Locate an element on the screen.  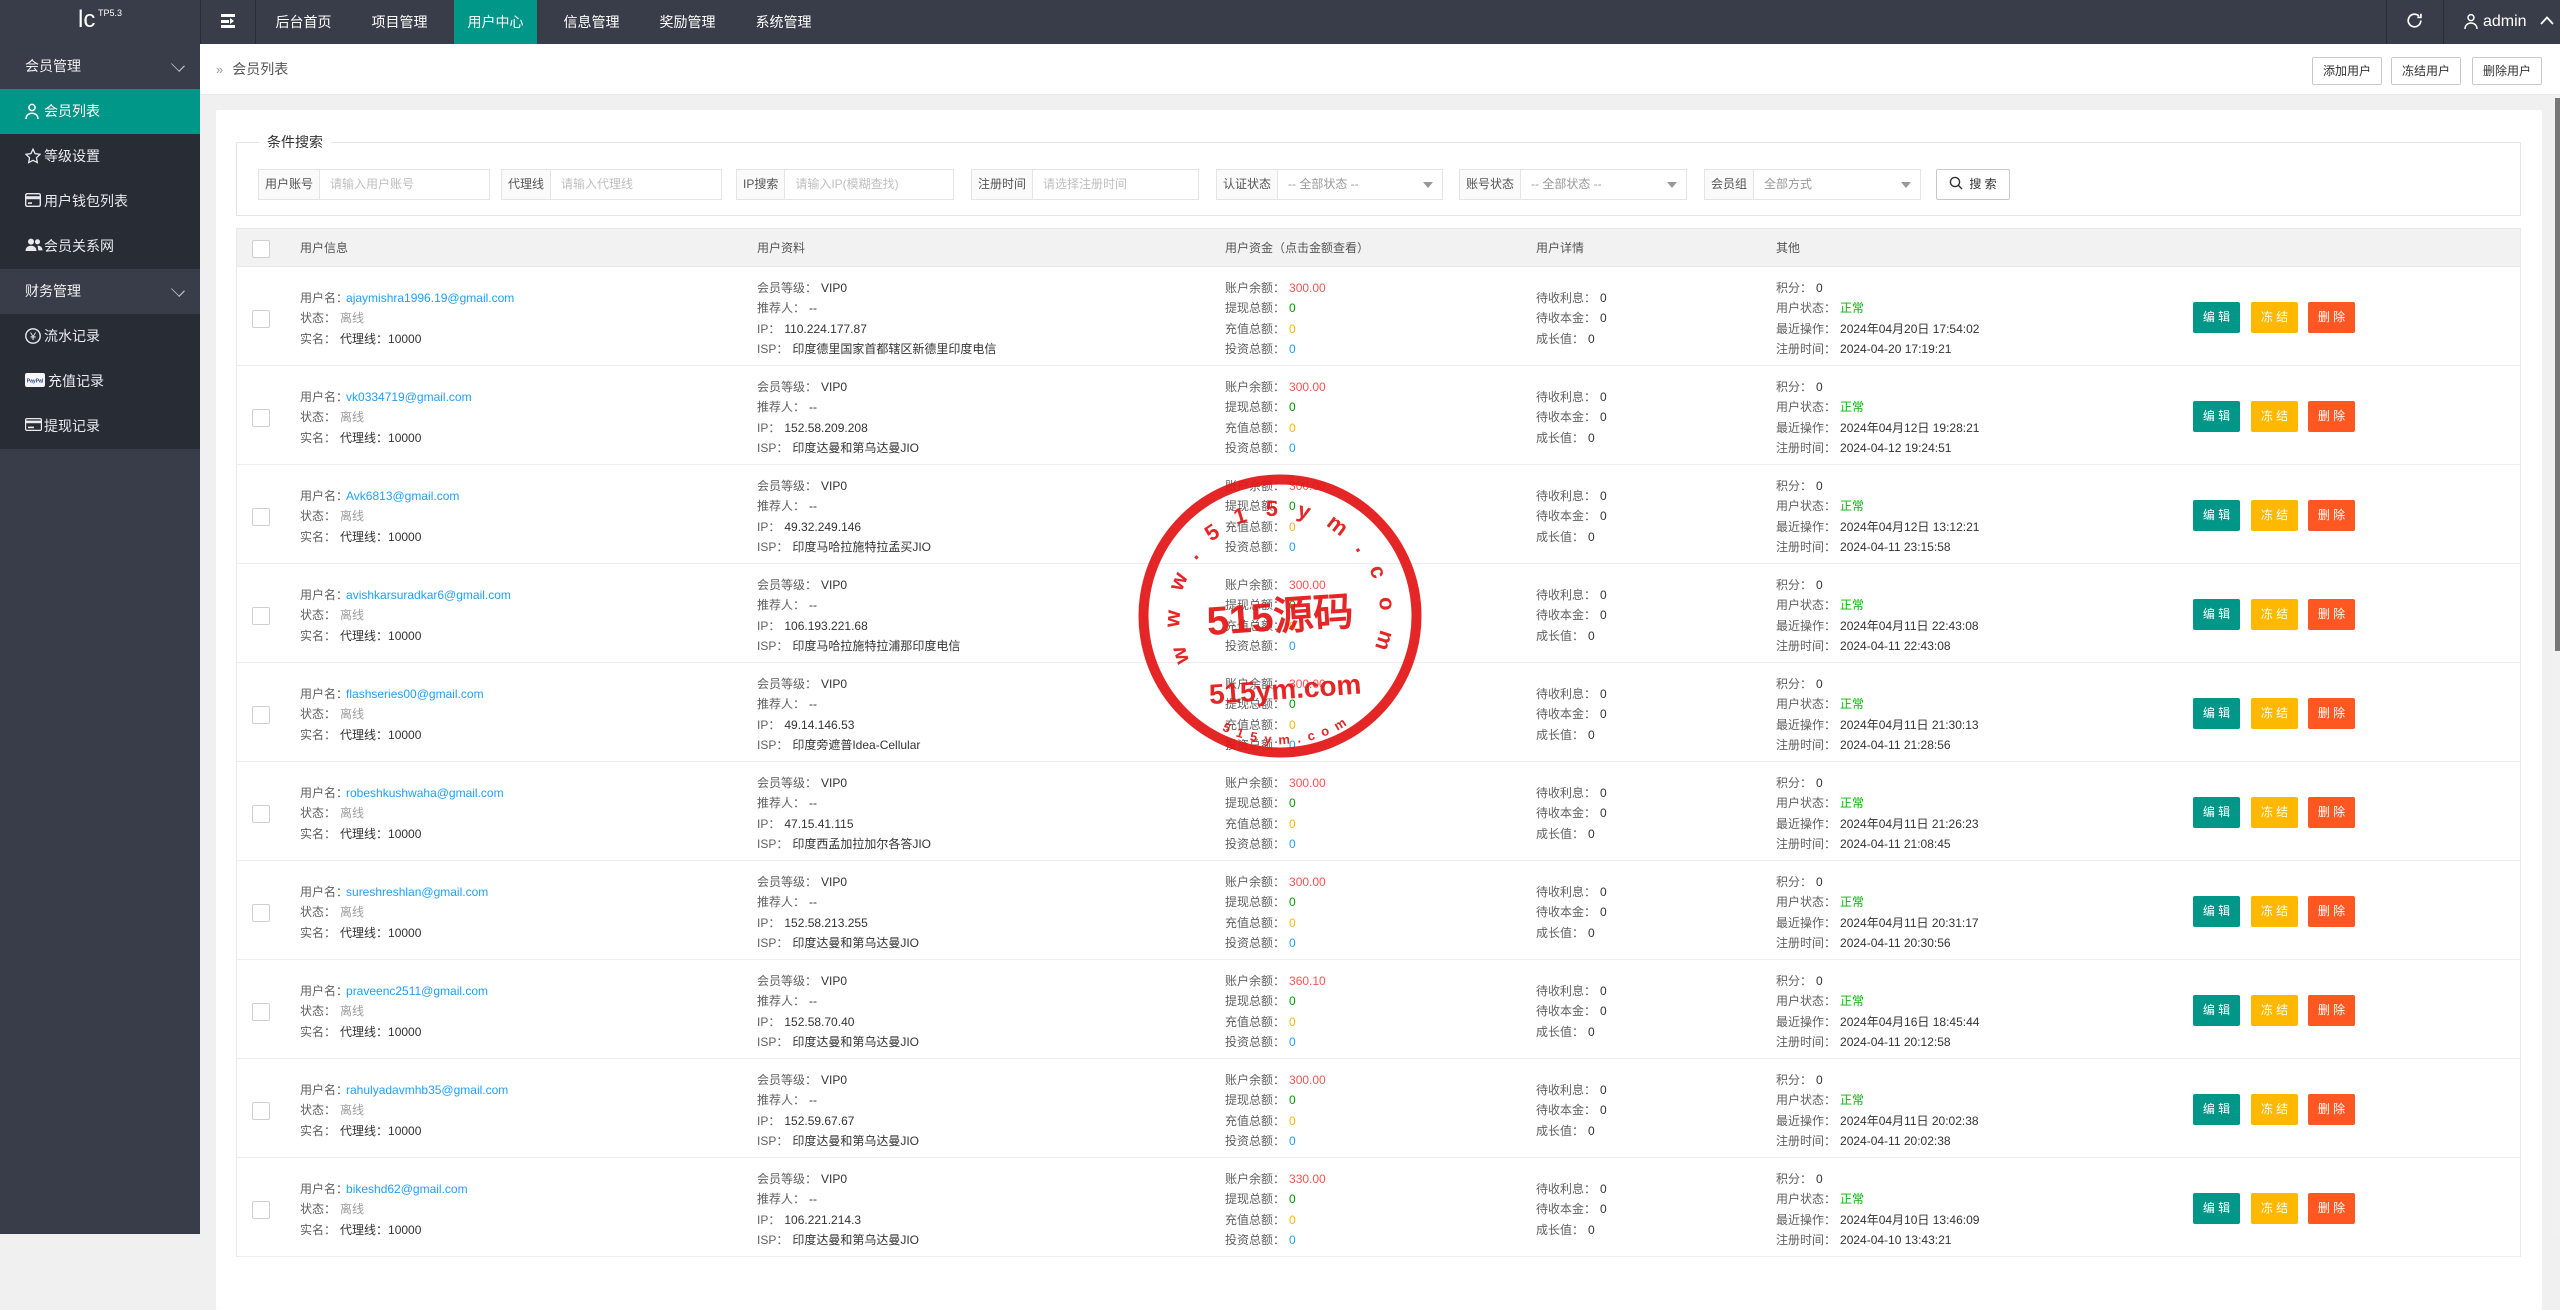
svg-text: 515源码 is located at coordinates (1279, 617).